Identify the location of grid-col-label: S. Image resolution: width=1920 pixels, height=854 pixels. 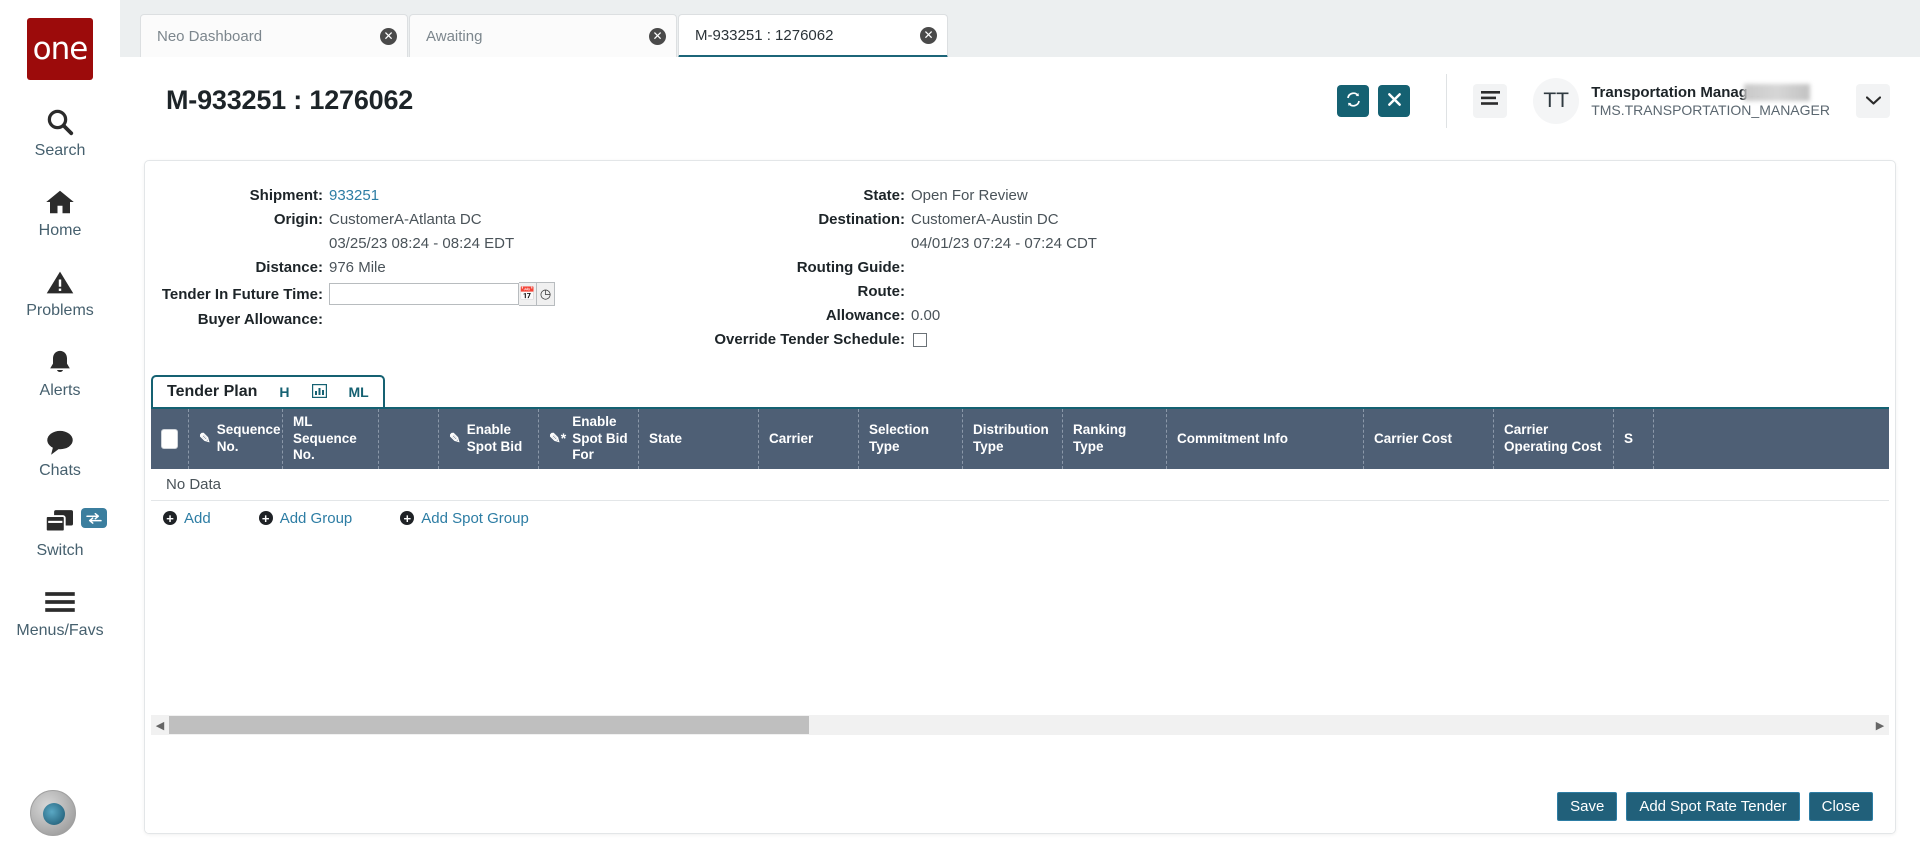
(1629, 438).